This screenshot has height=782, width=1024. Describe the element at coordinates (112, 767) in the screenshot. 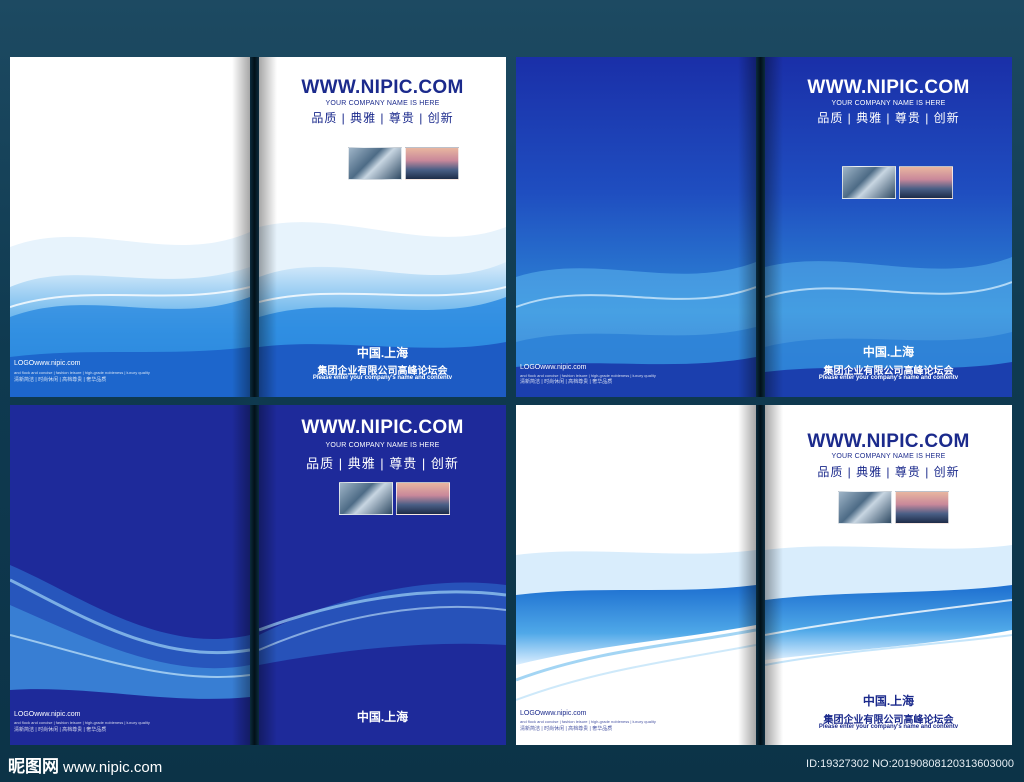

I see `brand-url: www.nipic.com` at that location.